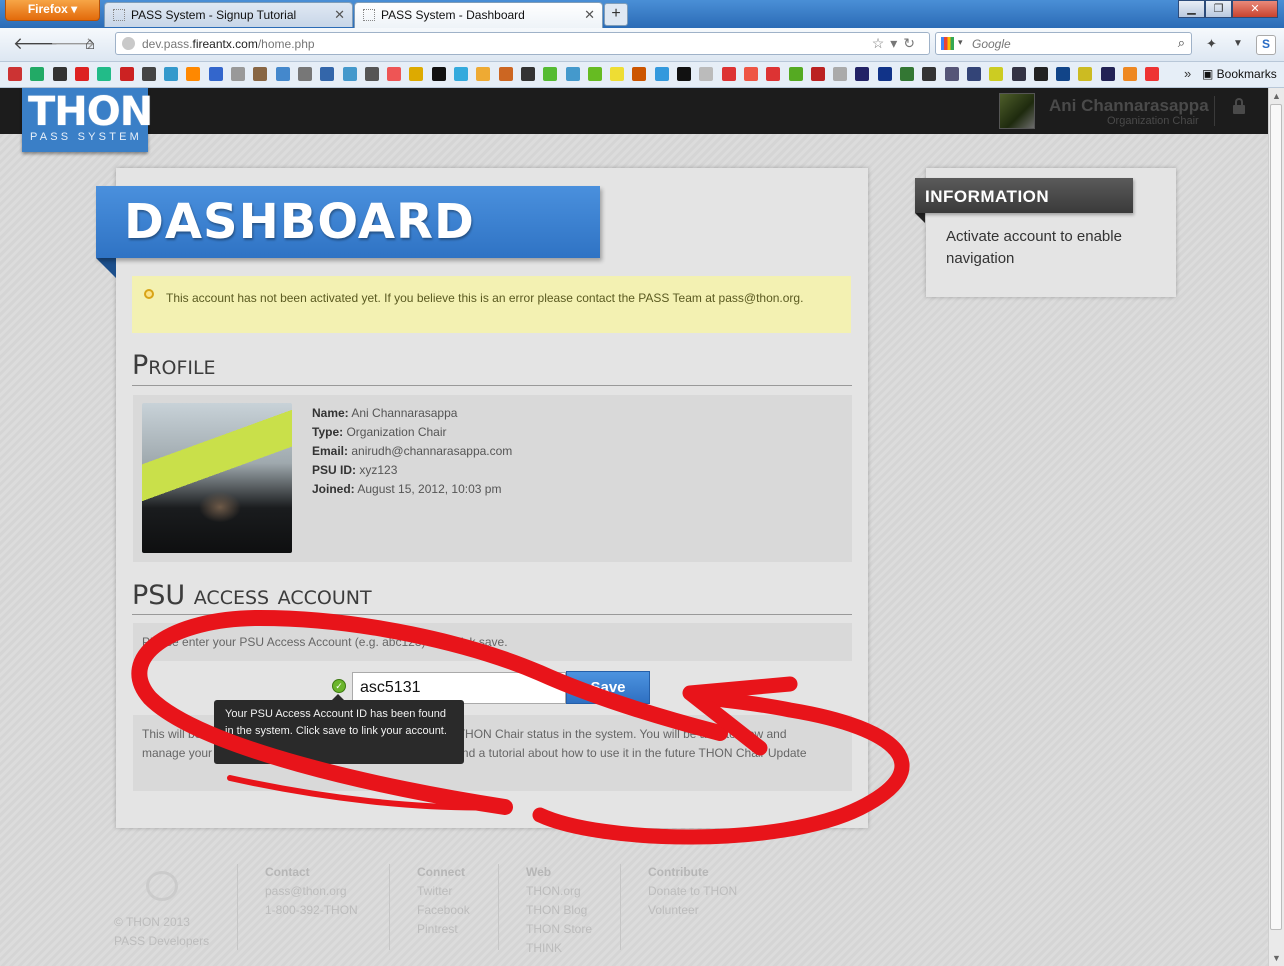 The image size is (1284, 966). What do you see at coordinates (692, 891) in the screenshot?
I see `footer-link: Donate to THON` at bounding box center [692, 891].